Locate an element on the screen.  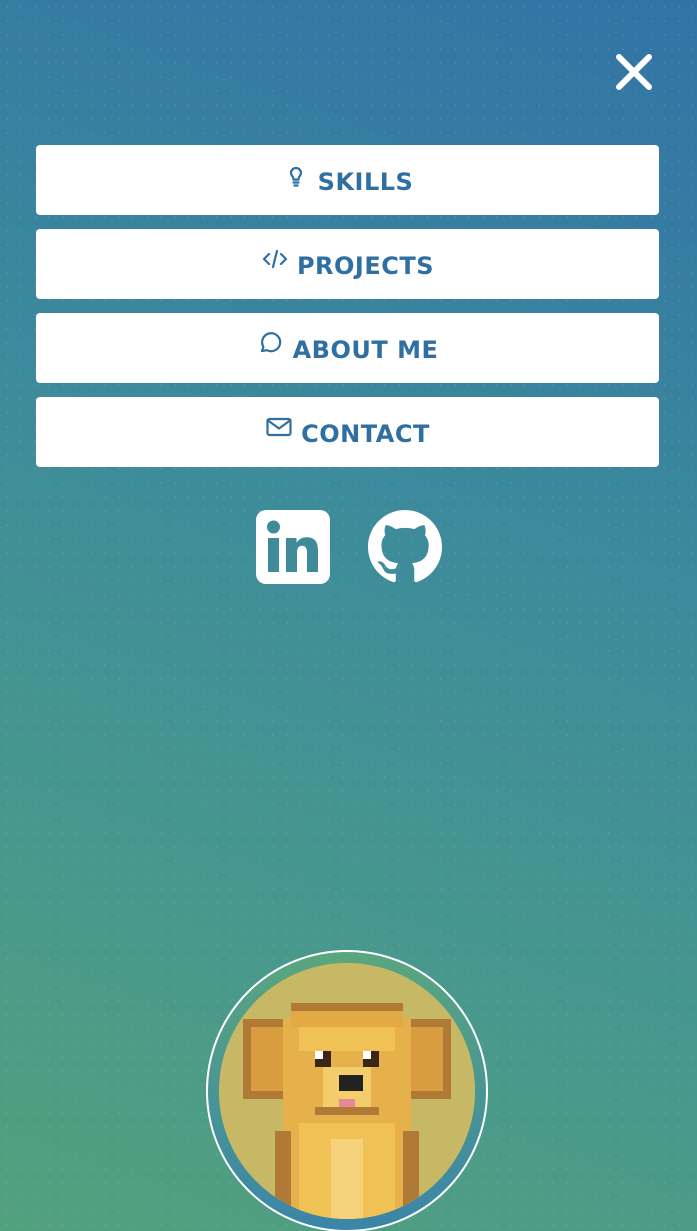
github-icon is located at coordinates (404, 546).